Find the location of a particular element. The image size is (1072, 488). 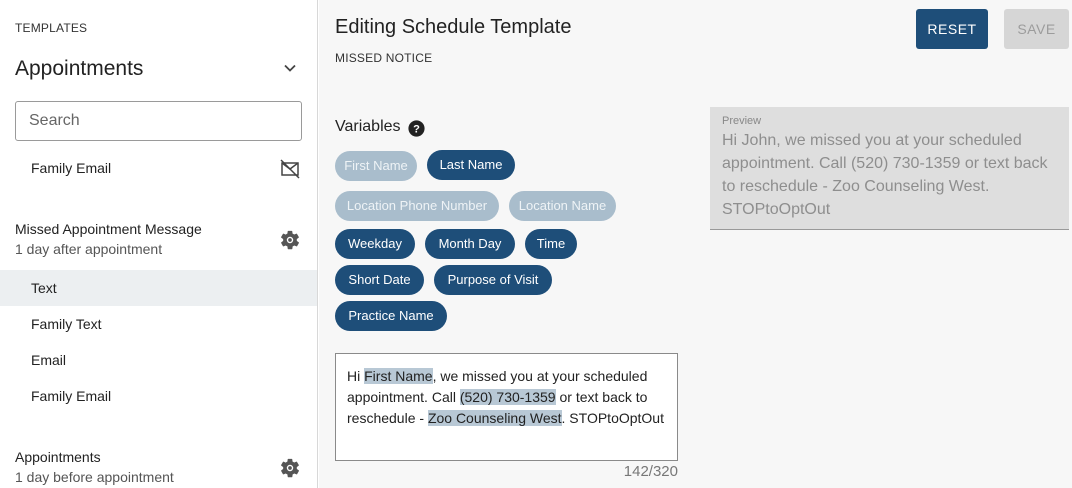

sidebar-item-family-email-top: Family Email is located at coordinates (158, 168).